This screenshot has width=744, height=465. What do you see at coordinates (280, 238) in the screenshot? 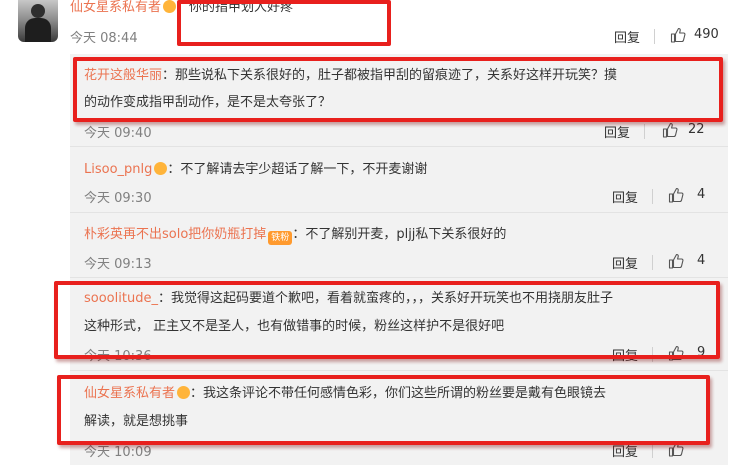
I see `iron-fan-badge: 铁粉` at bounding box center [280, 238].